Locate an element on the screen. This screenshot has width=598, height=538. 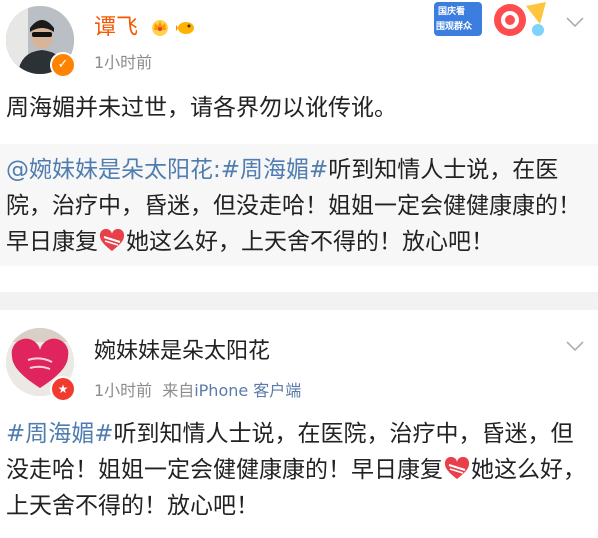
source-device: iPhone 客户端 is located at coordinates (247, 390).